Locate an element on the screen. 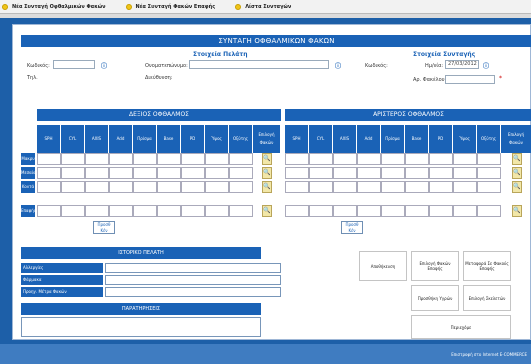 The width and height of the screenshot is (531, 364). prescription-list-link: Λίστα Συνταγών is located at coordinates (263, 6).